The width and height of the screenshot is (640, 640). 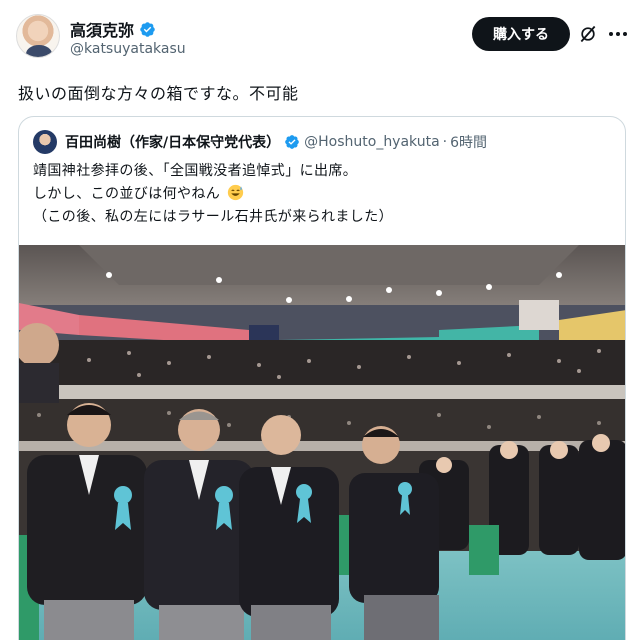 I want to click on author-handle: @katsuyatakasu, so click(x=128, y=49).